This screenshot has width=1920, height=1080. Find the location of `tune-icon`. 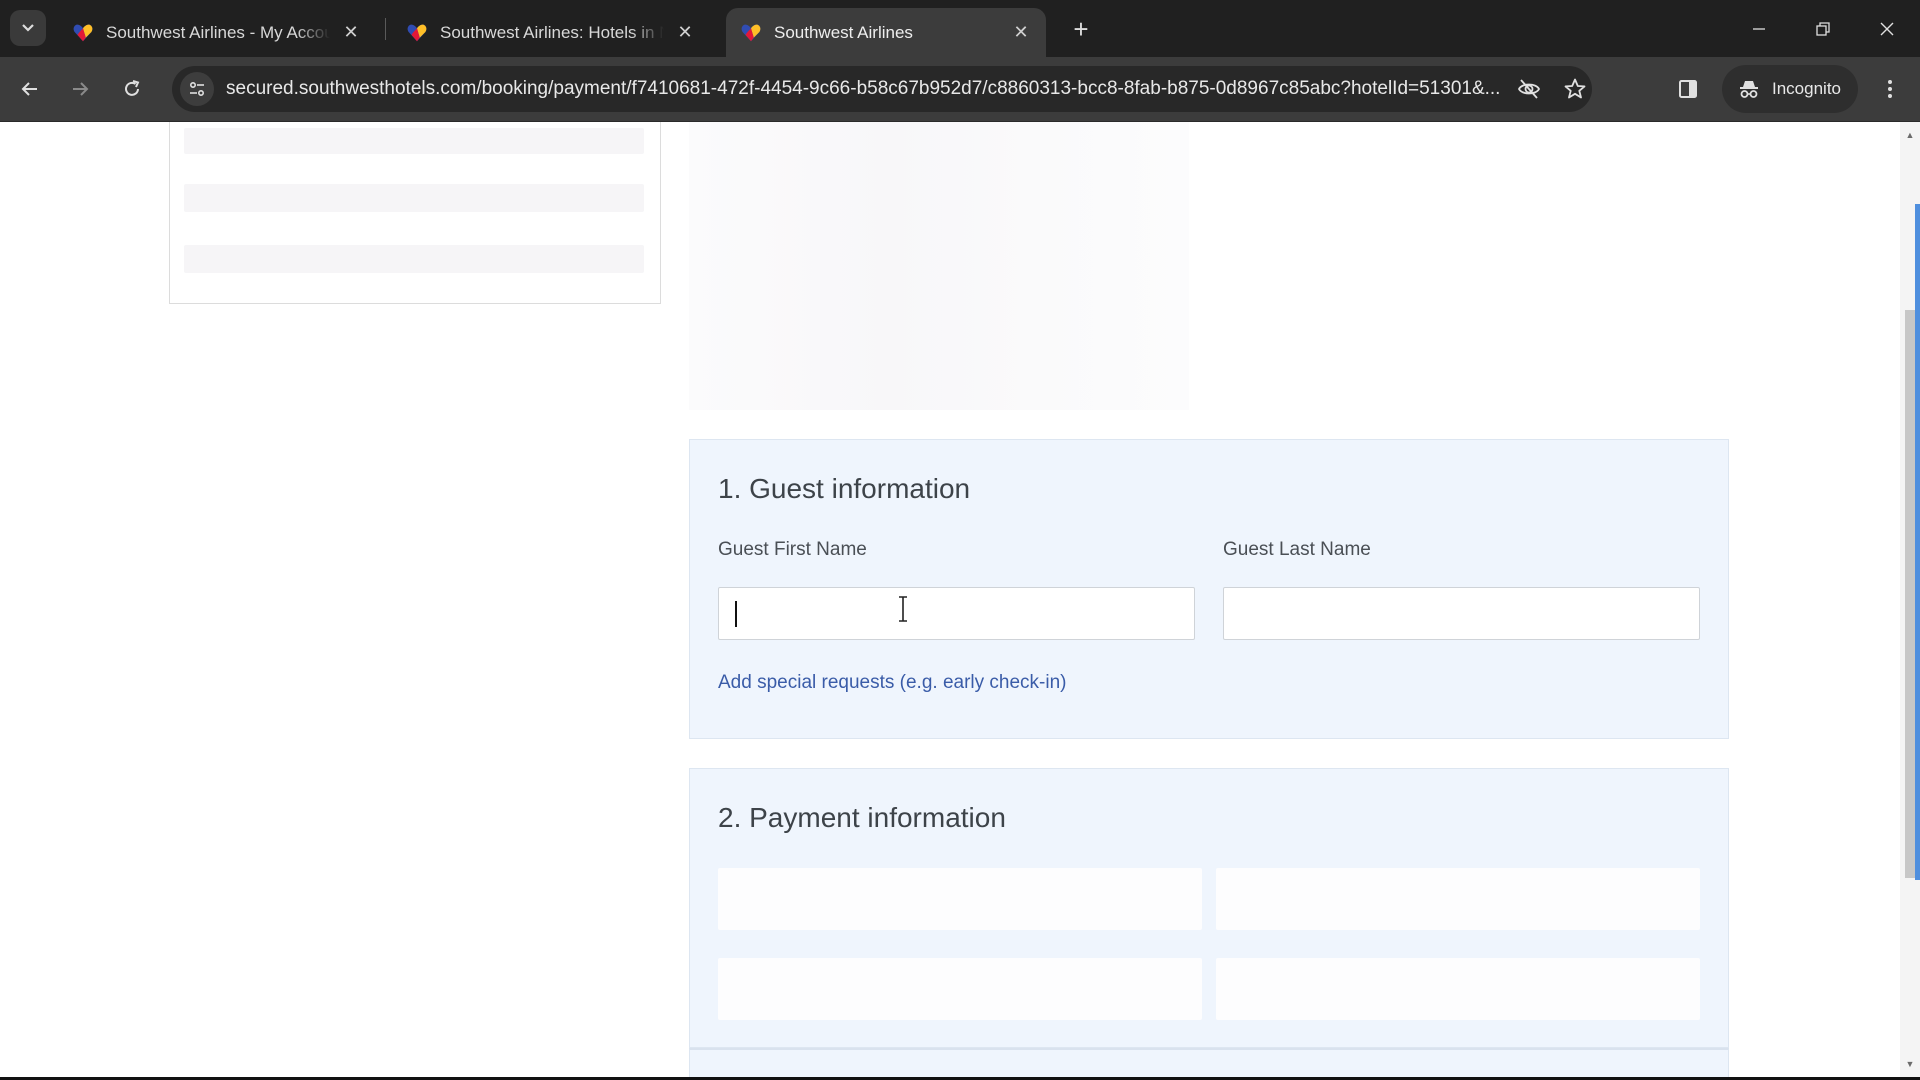

tune-icon is located at coordinates (197, 89).